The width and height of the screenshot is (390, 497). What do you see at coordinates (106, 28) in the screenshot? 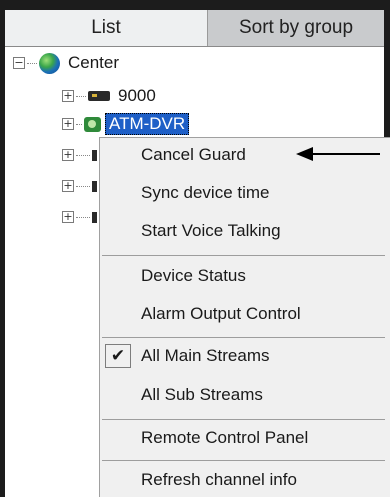
I see `tab-list: List` at bounding box center [106, 28].